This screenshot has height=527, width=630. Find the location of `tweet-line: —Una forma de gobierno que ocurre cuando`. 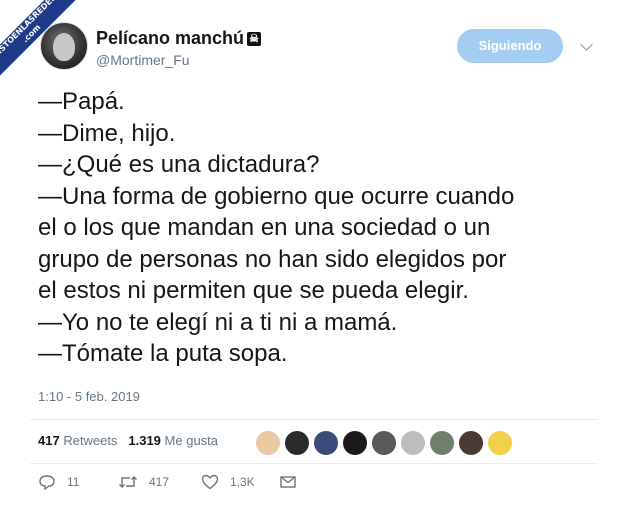

tweet-line: —Una forma de gobierno que ocurre cuando is located at coordinates (276, 196).